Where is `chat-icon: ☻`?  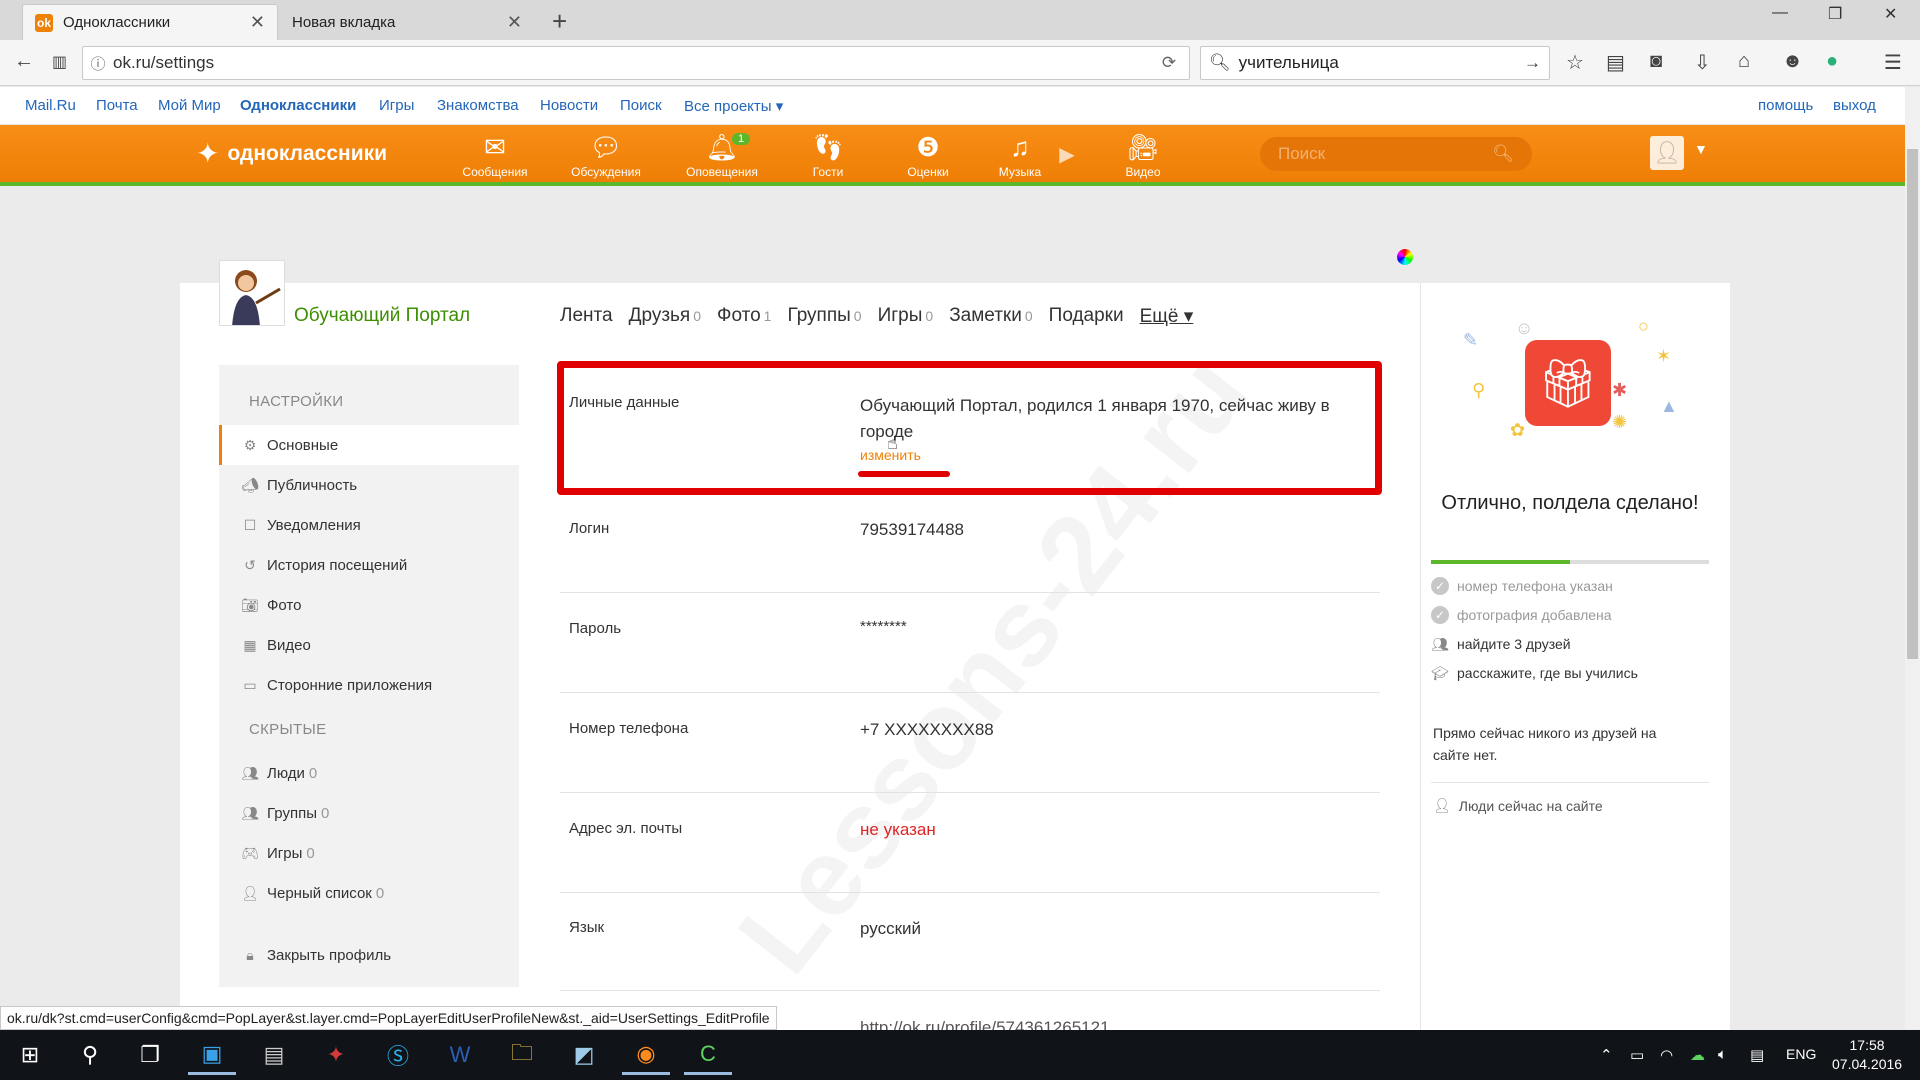 chat-icon: ☻ is located at coordinates (1792, 61).